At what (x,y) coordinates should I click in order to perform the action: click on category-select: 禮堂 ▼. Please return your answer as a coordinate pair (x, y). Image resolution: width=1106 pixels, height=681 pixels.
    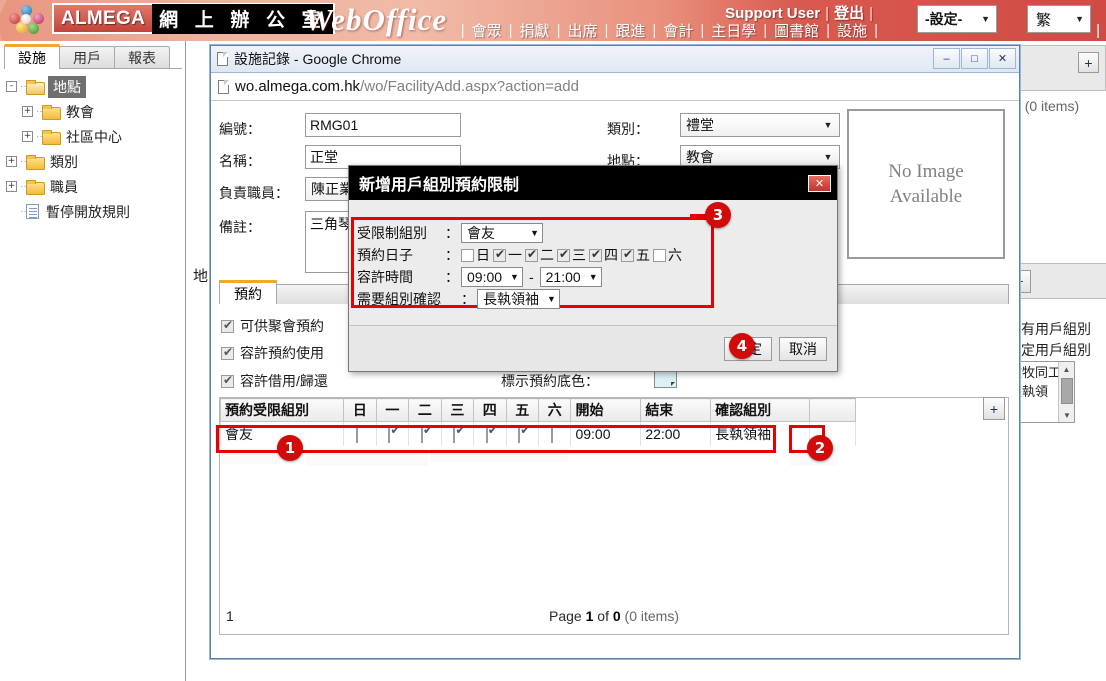
    Looking at the image, I should click on (760, 125).